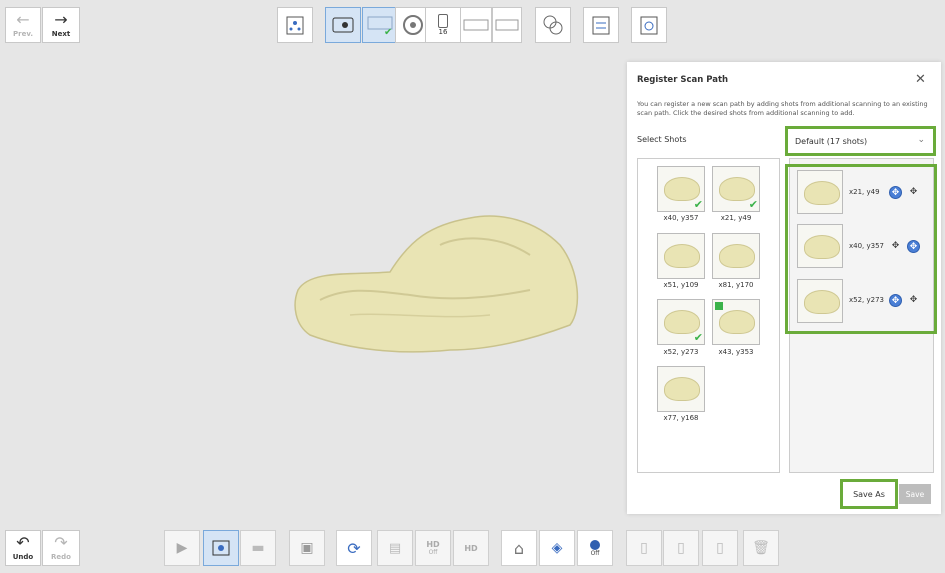 Image resolution: width=945 pixels, height=573 pixels. I want to click on shot-label: x21, y49, so click(736, 218).